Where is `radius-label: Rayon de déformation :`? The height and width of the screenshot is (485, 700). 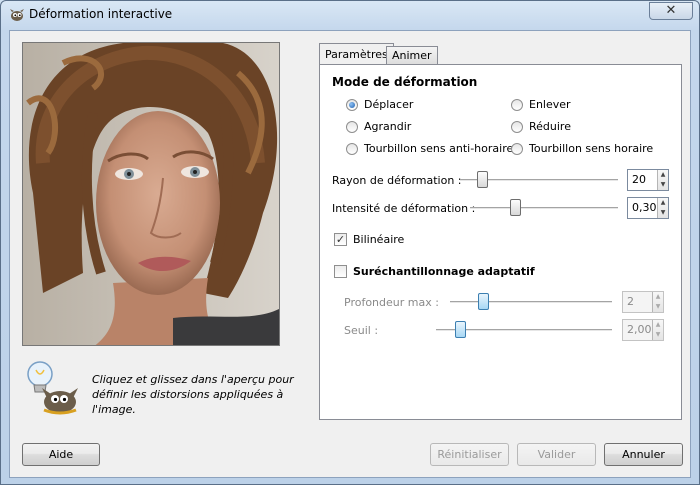
radius-label: Rayon de déformation : is located at coordinates (397, 180).